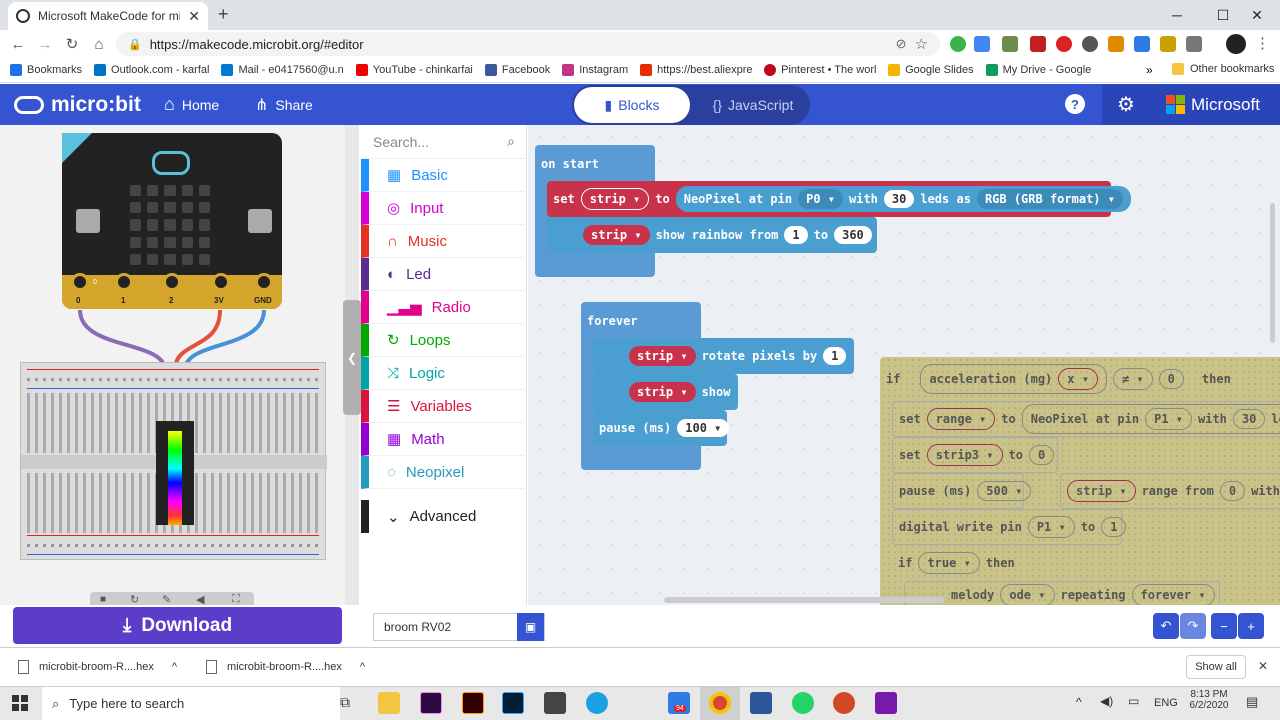  Describe the element at coordinates (444, 472) in the screenshot. I see `category-neopixel: ◌ Neopixel` at that location.